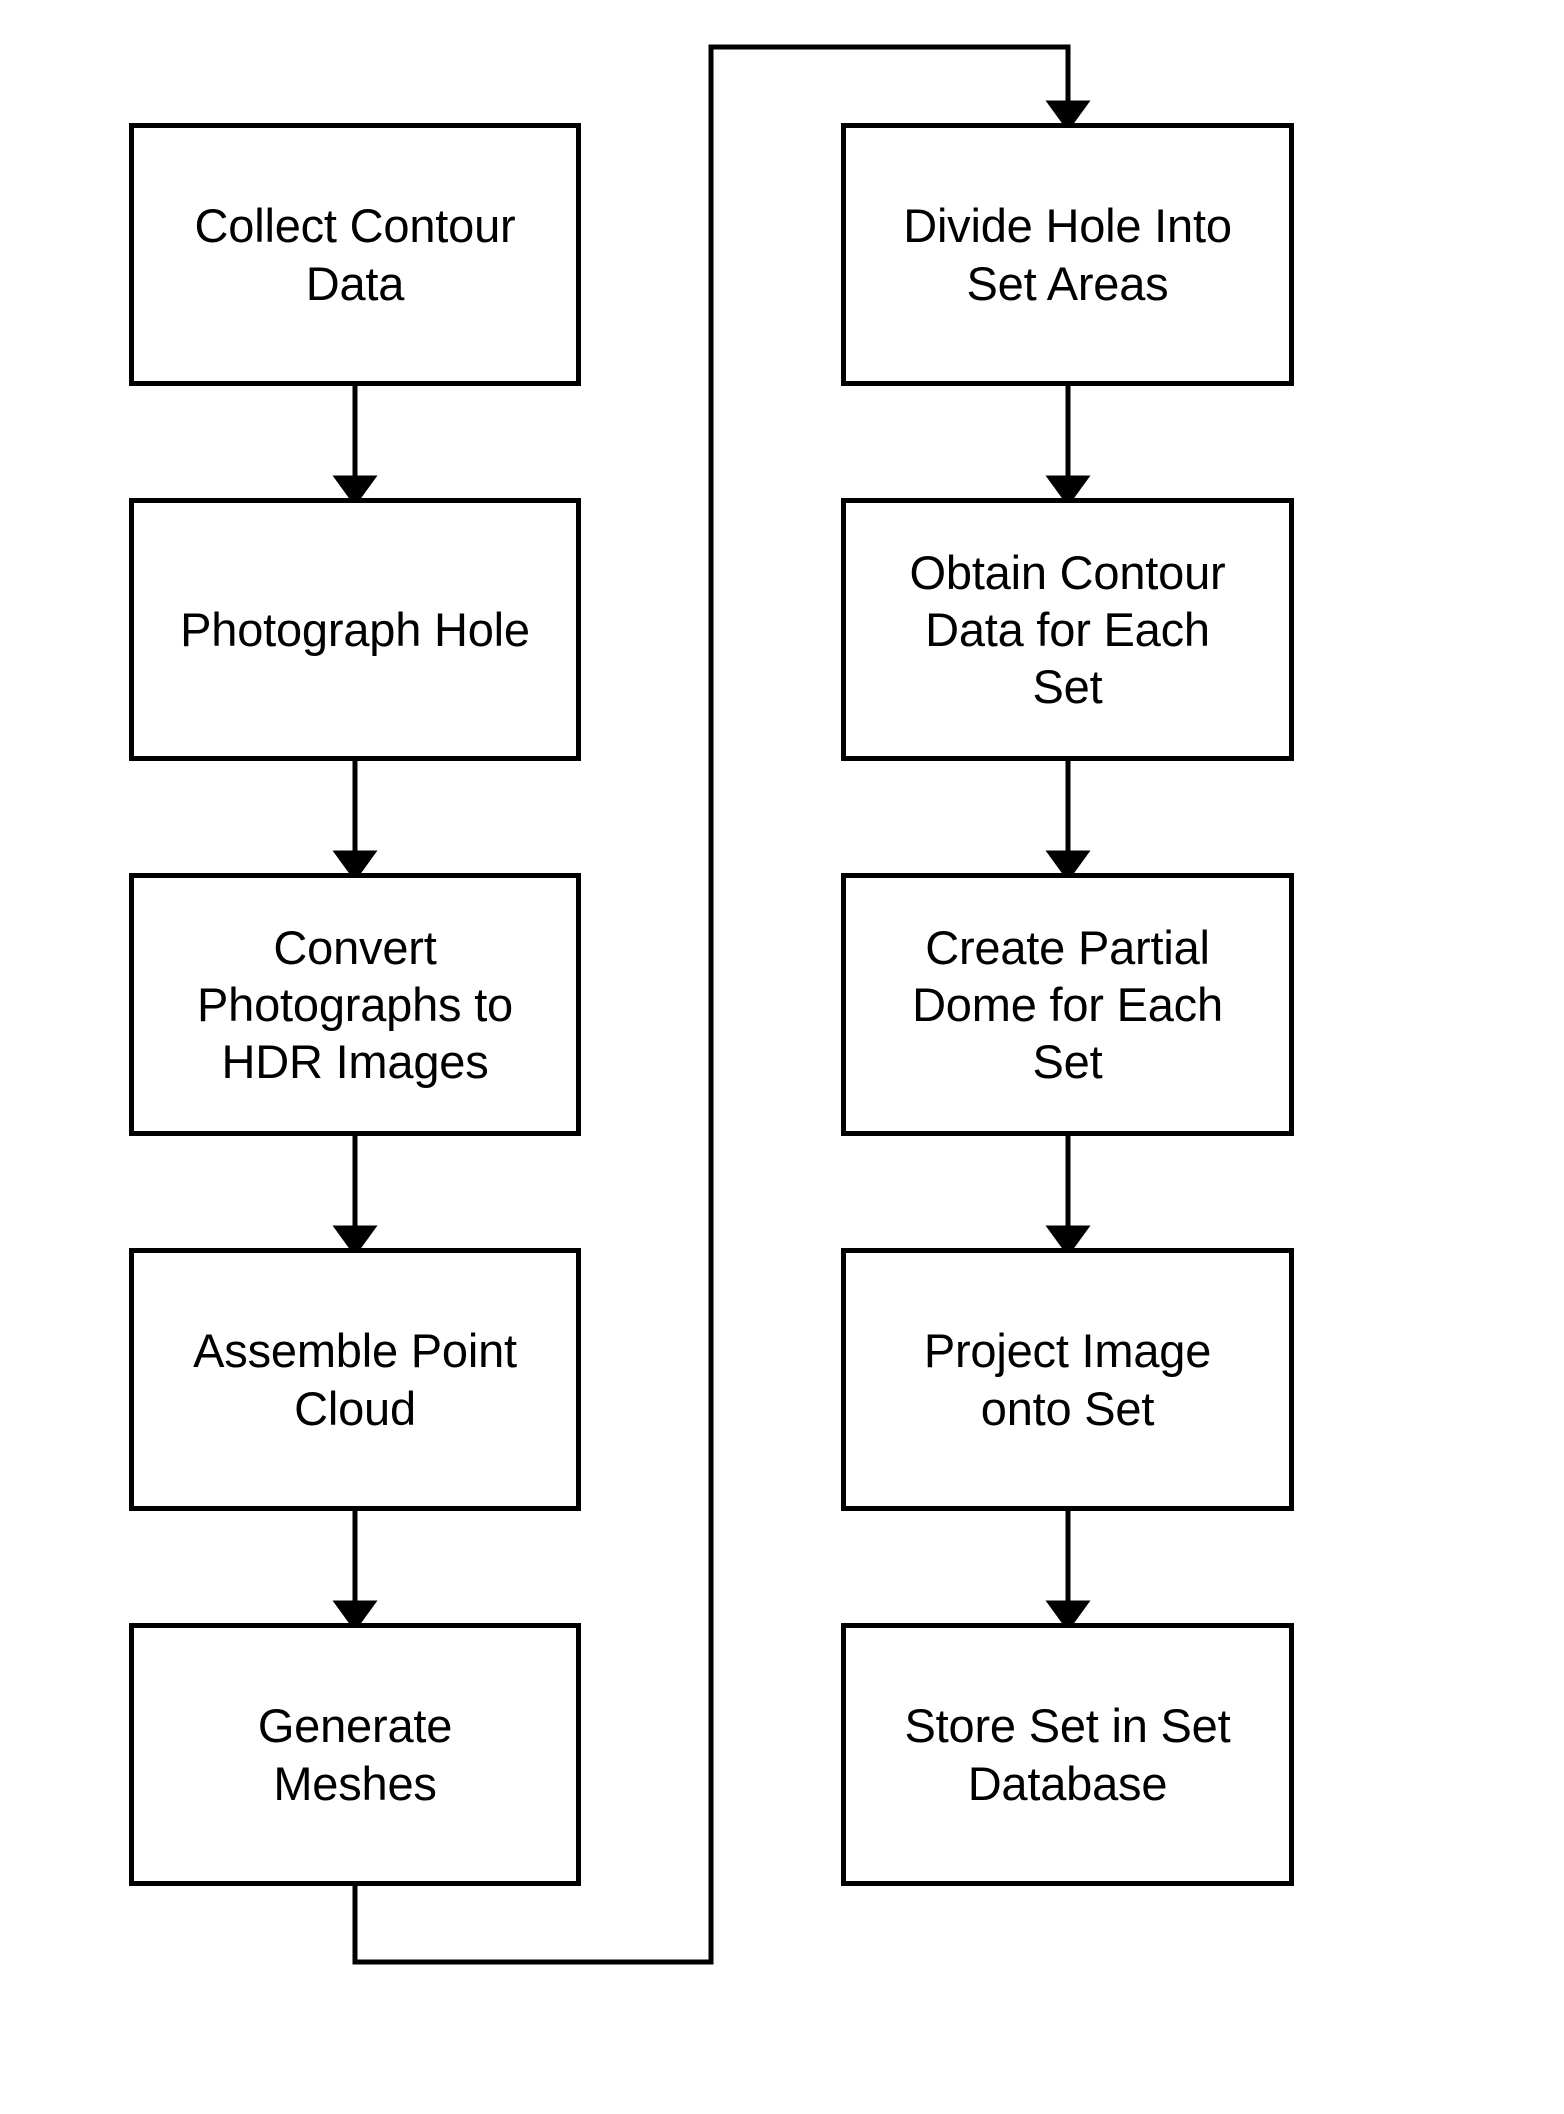 The height and width of the screenshot is (2114, 1564). I want to click on node-label-convert-photographs-to-hdr-images: Convert Photographs to HDR Images, so click(355, 1004).